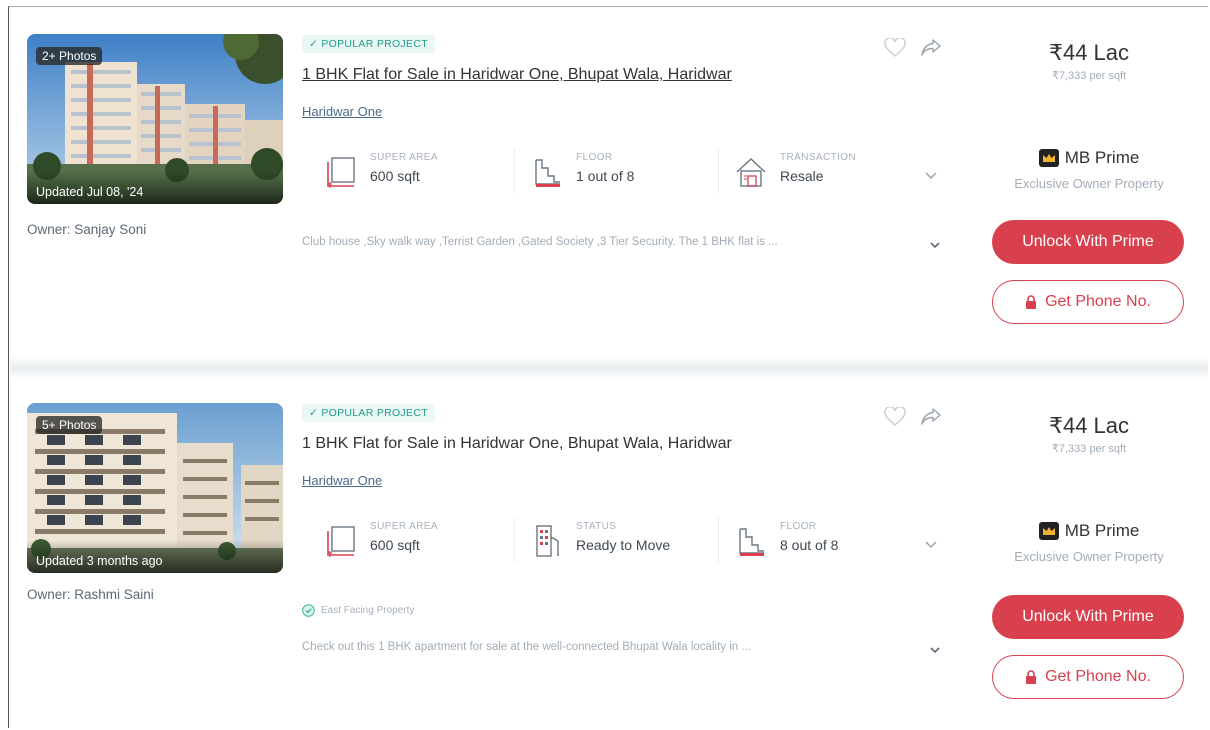 The height and width of the screenshot is (730, 1210). Describe the element at coordinates (751, 172) in the screenshot. I see `house-icon` at that location.